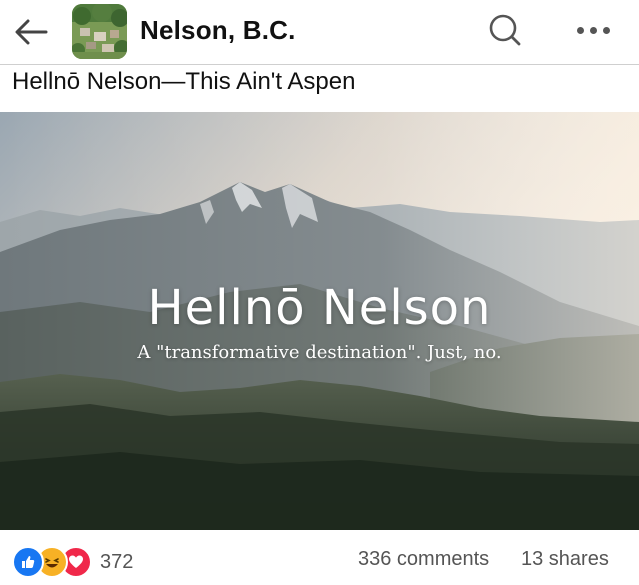  I want to click on top-bar: Nelson, B.C., so click(319, 32).